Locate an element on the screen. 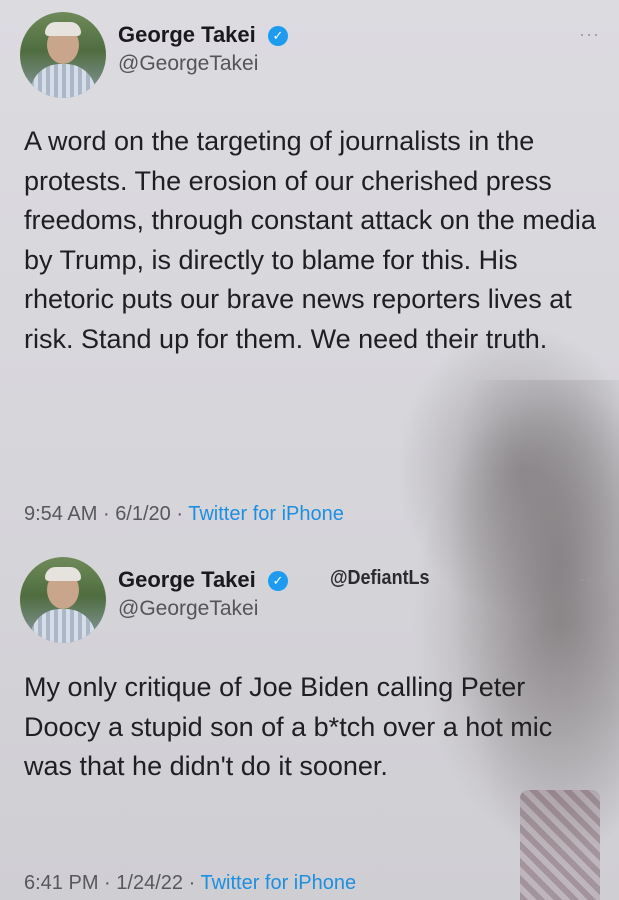 This screenshot has width=619, height=900. background-tie is located at coordinates (560, 845).